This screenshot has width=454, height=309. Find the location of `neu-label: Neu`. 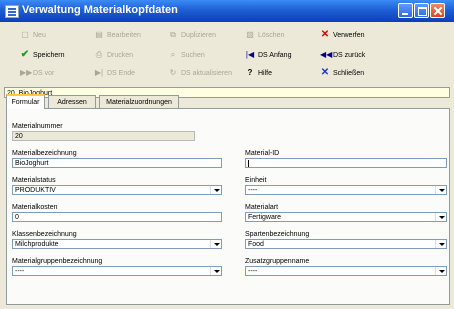

neu-label: Neu is located at coordinates (39, 35).